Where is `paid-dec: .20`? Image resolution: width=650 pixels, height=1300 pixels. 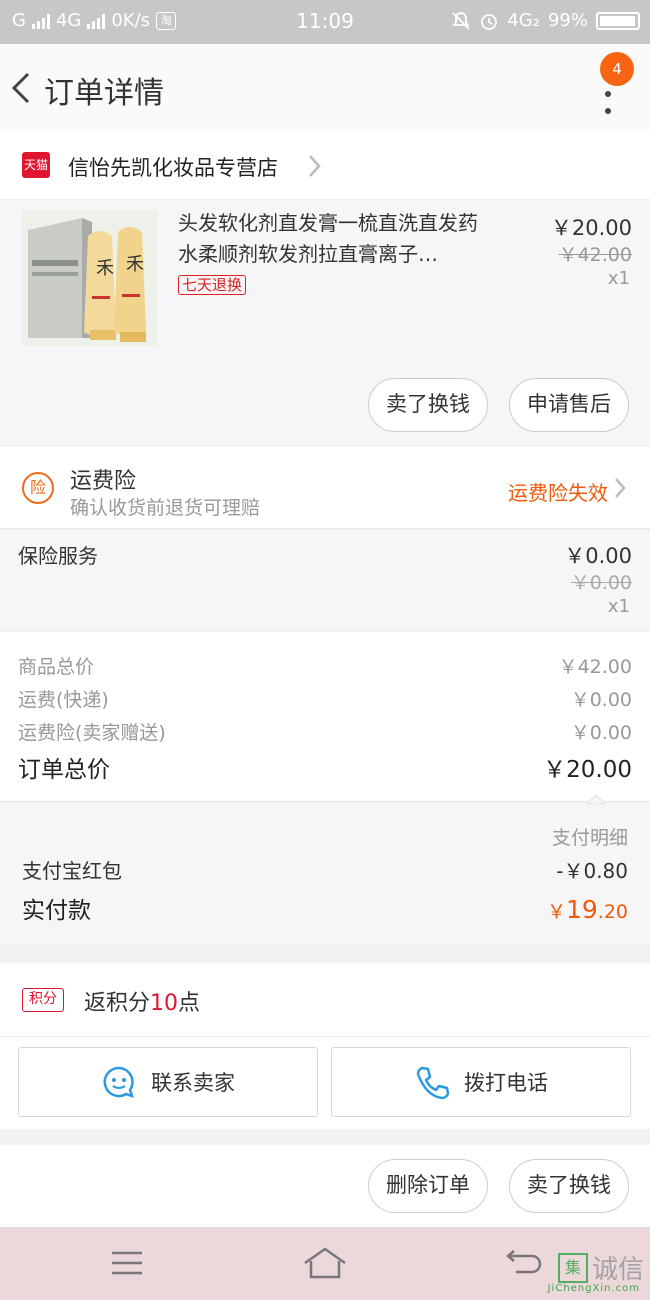
paid-dec: .20 is located at coordinates (612, 912).